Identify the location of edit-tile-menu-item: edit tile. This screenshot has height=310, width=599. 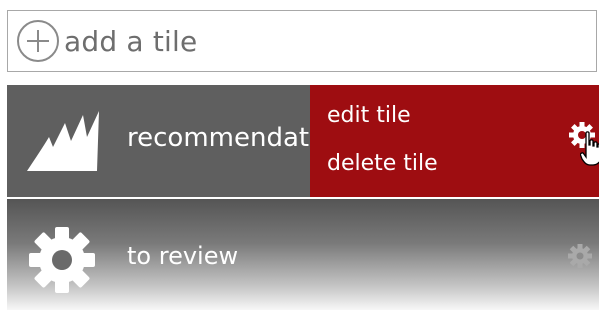
(369, 115).